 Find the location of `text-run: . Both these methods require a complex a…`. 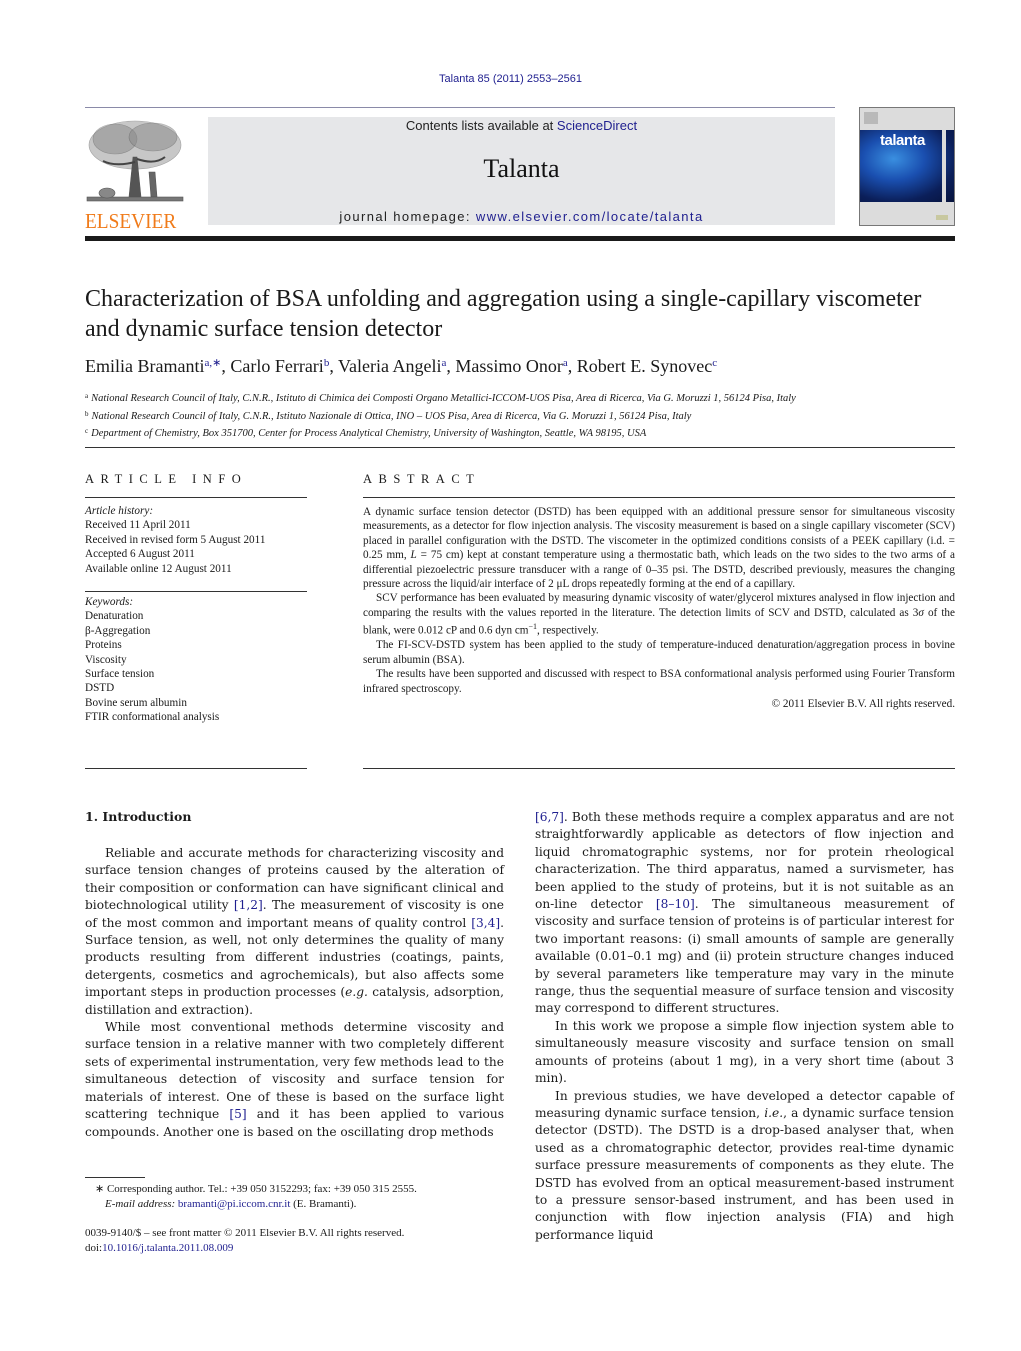

text-run: . Both these methods require a complex a… is located at coordinates (744, 861).